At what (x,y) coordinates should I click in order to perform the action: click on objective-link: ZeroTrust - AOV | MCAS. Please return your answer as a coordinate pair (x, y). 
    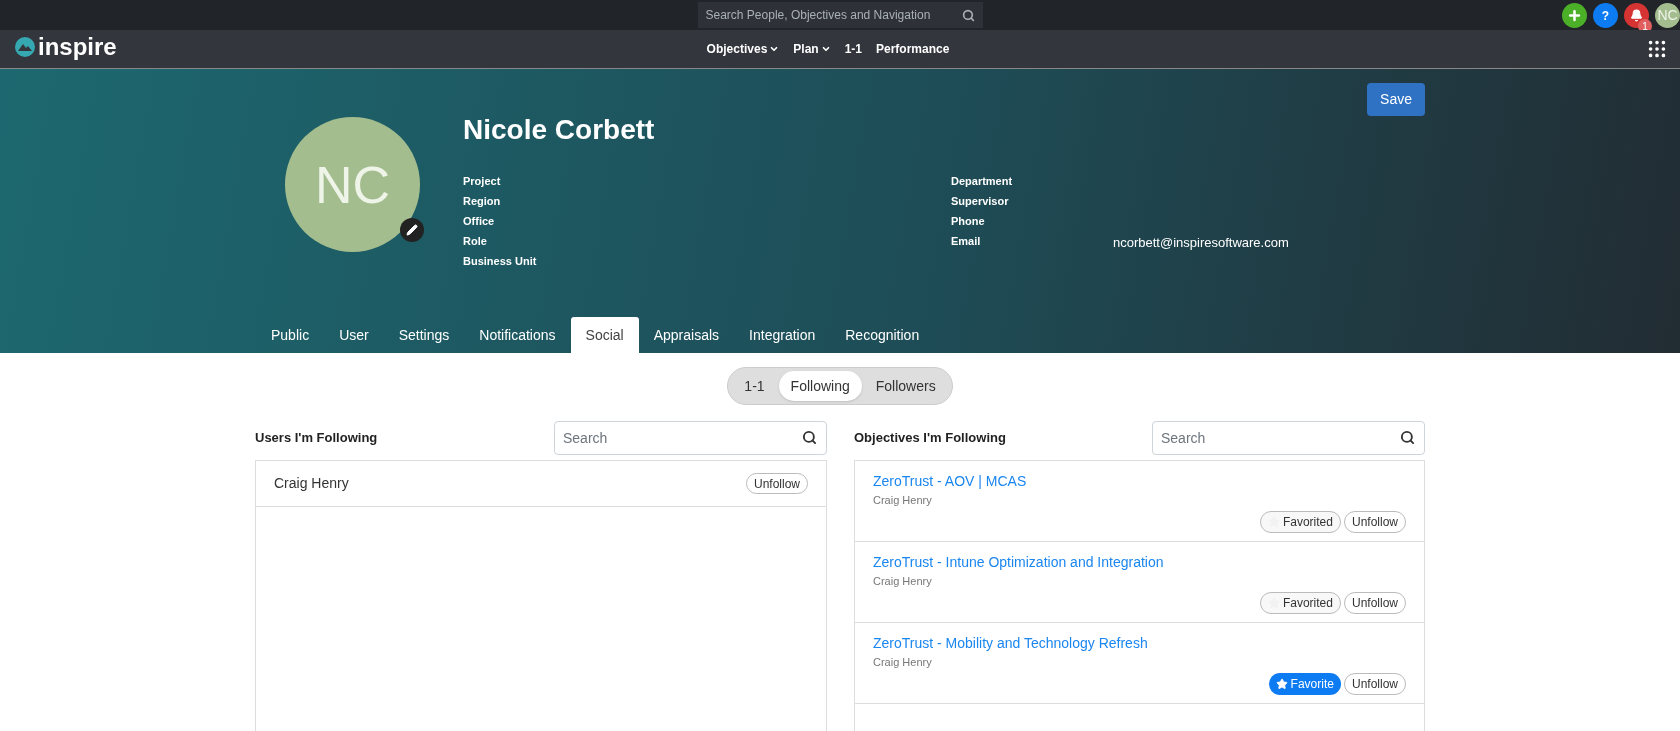
    Looking at the image, I should click on (950, 481).